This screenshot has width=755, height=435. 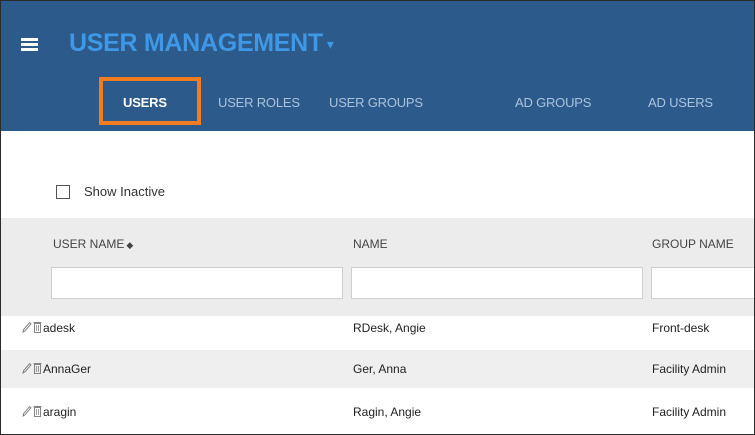 I want to click on tab-ad-groups: AD GROUPS, so click(x=553, y=102).